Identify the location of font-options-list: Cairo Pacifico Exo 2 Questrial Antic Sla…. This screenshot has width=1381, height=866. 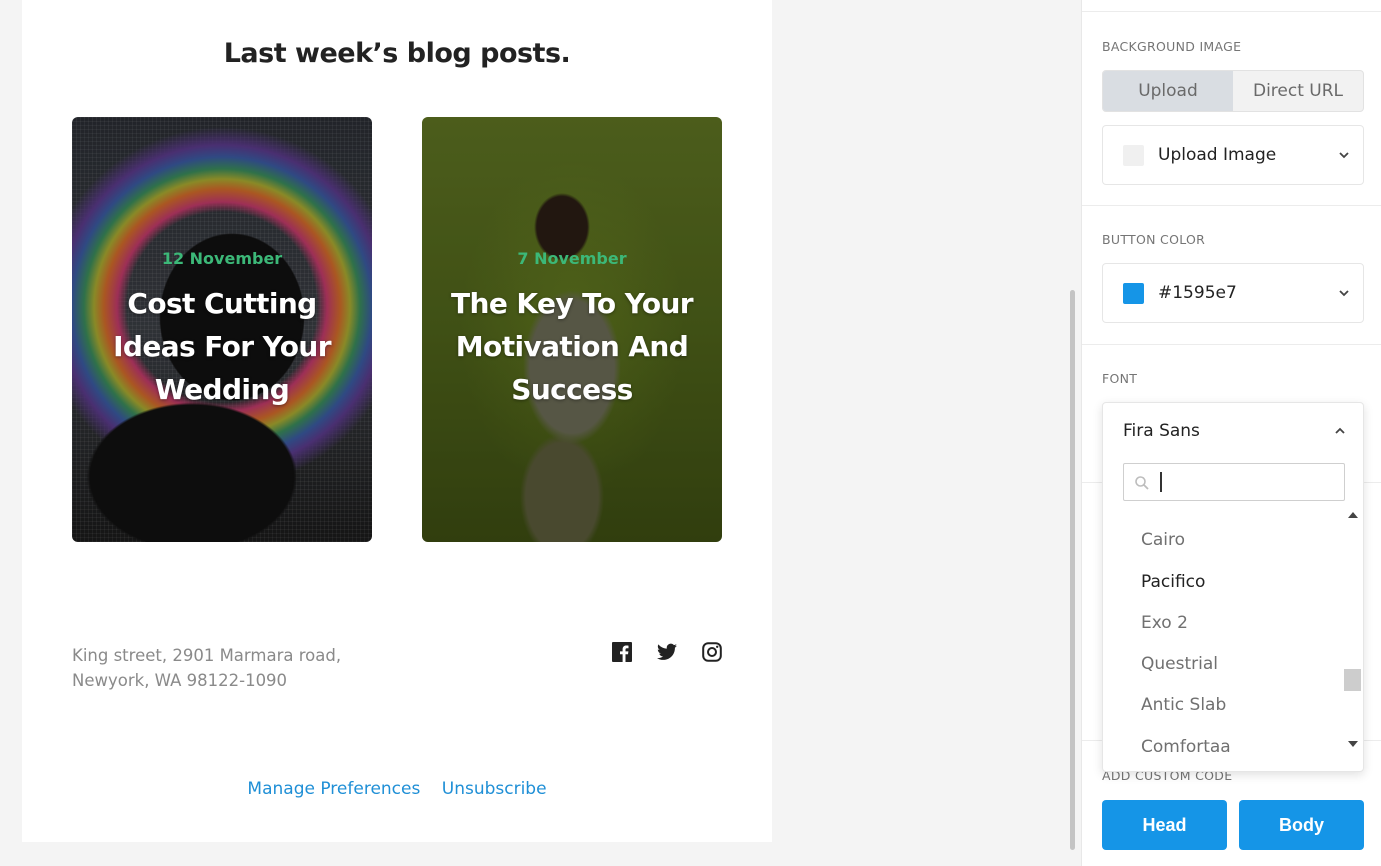
(1223, 638).